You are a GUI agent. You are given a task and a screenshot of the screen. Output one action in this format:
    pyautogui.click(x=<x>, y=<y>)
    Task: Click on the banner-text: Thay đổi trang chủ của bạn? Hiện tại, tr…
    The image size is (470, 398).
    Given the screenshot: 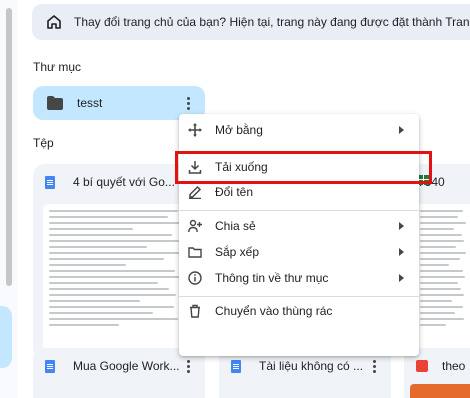 What is the action you would take?
    pyautogui.click(x=272, y=22)
    